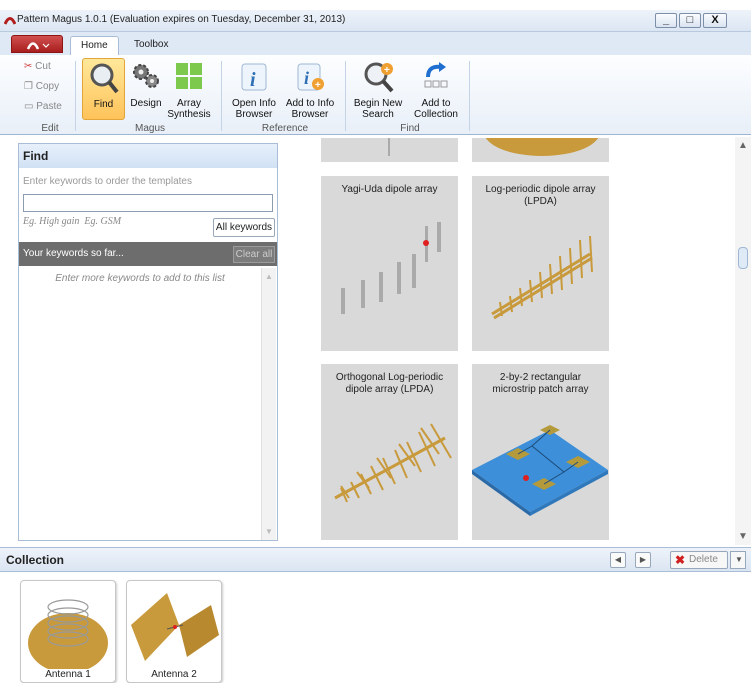 The width and height of the screenshot is (751, 683). I want to click on template-card-yagi-uda: Yagi-Uda dipole array, so click(389, 263).